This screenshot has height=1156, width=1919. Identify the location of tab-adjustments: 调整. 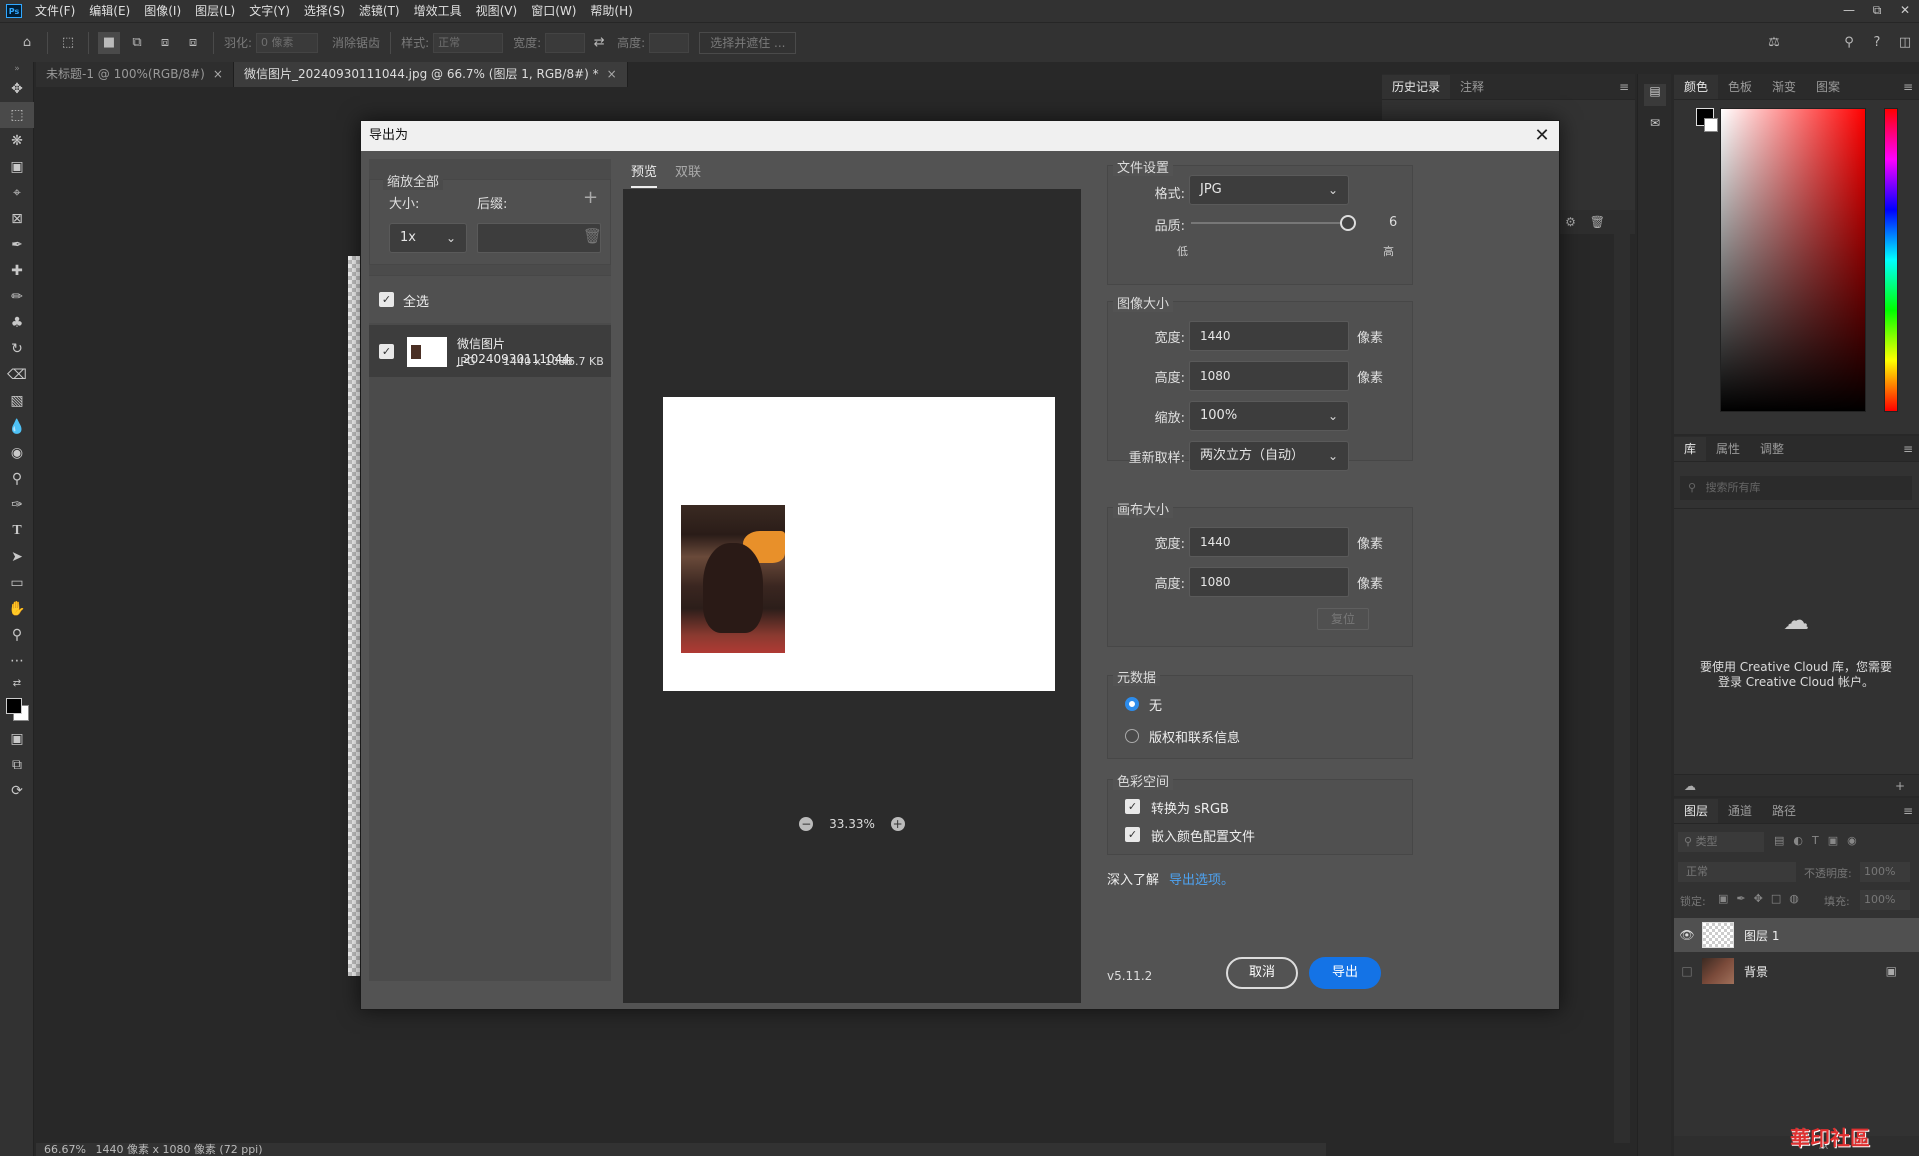
(1772, 449).